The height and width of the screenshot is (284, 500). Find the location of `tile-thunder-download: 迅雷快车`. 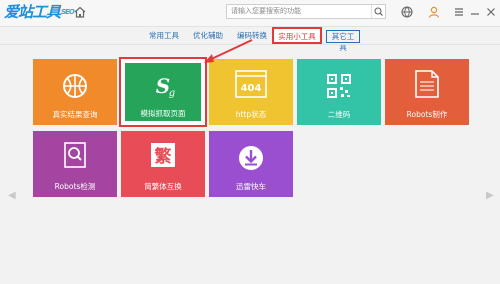

tile-thunder-download: 迅雷快车 is located at coordinates (251, 164).